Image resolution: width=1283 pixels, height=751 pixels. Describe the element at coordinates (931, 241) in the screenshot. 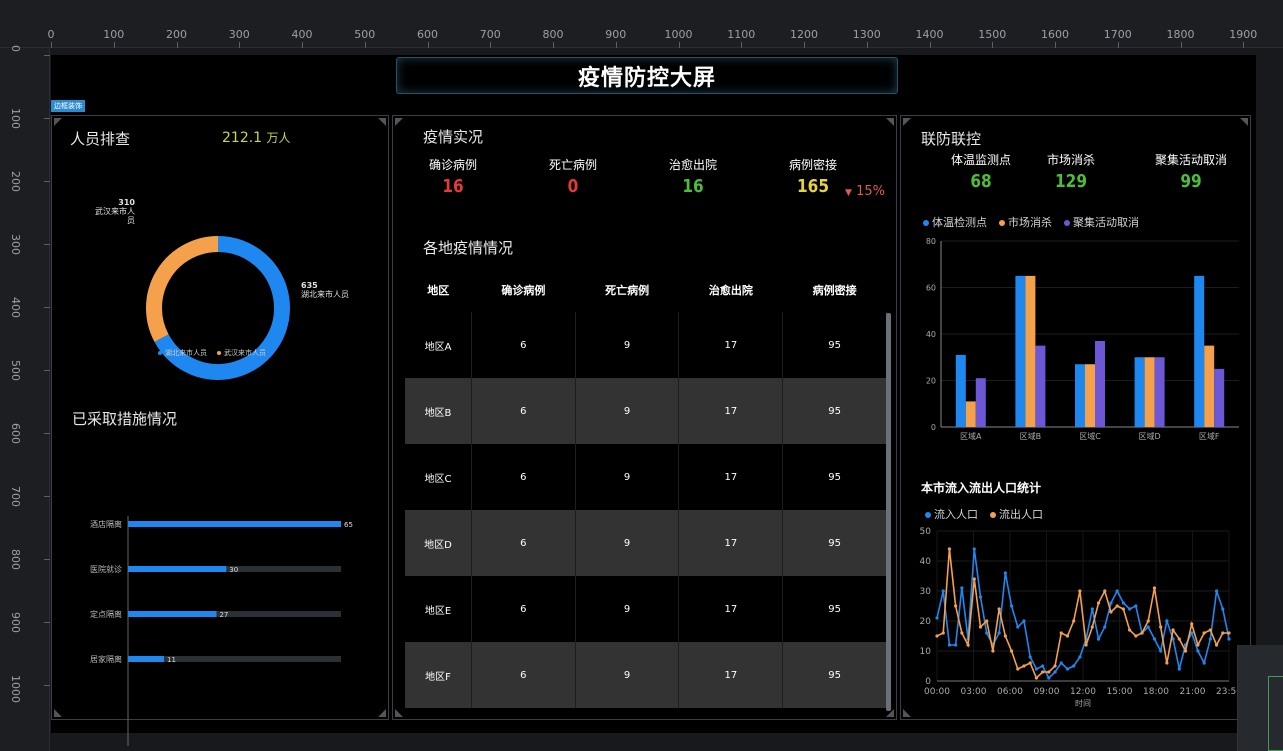

I see `bar-y-tick: 80` at that location.